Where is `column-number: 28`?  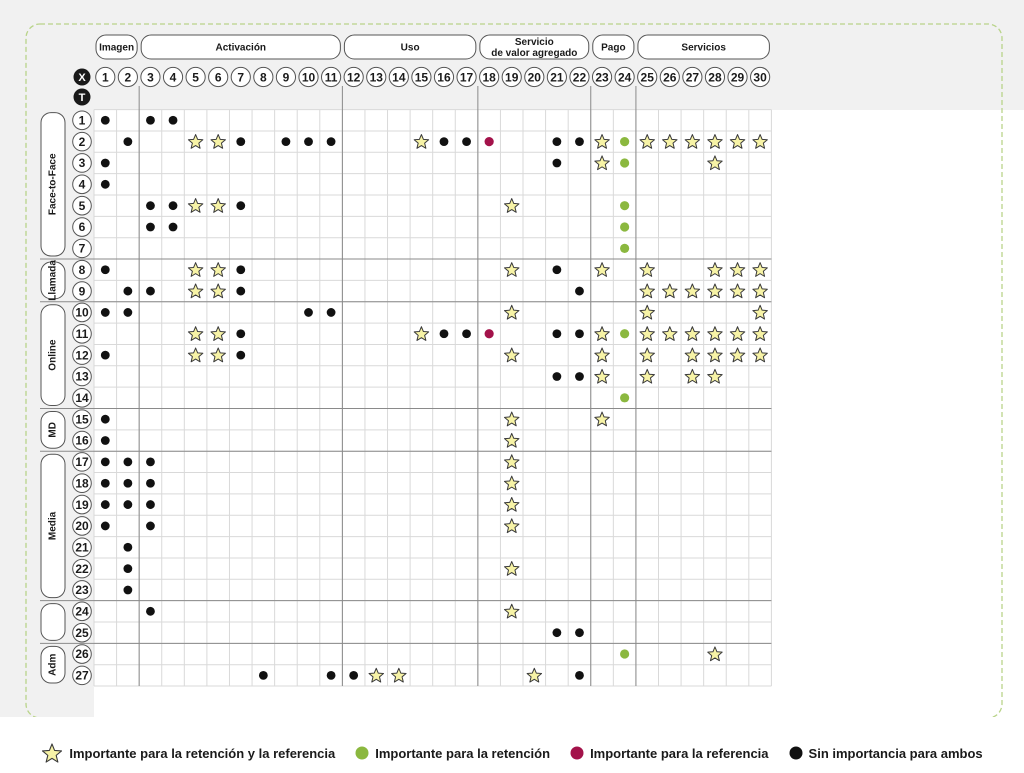
column-number: 28 is located at coordinates (715, 77).